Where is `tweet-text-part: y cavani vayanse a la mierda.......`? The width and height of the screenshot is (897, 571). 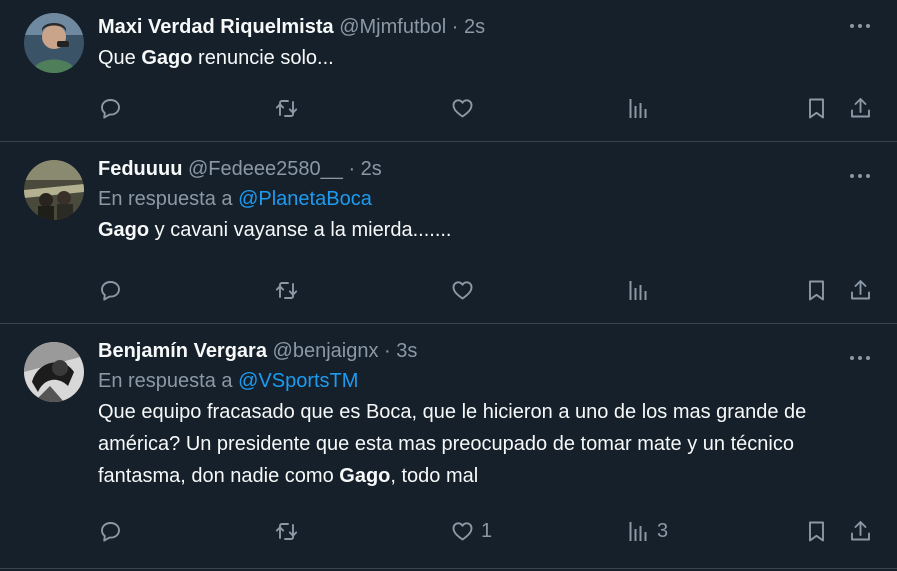 tweet-text-part: y cavani vayanse a la mierda....... is located at coordinates (300, 230).